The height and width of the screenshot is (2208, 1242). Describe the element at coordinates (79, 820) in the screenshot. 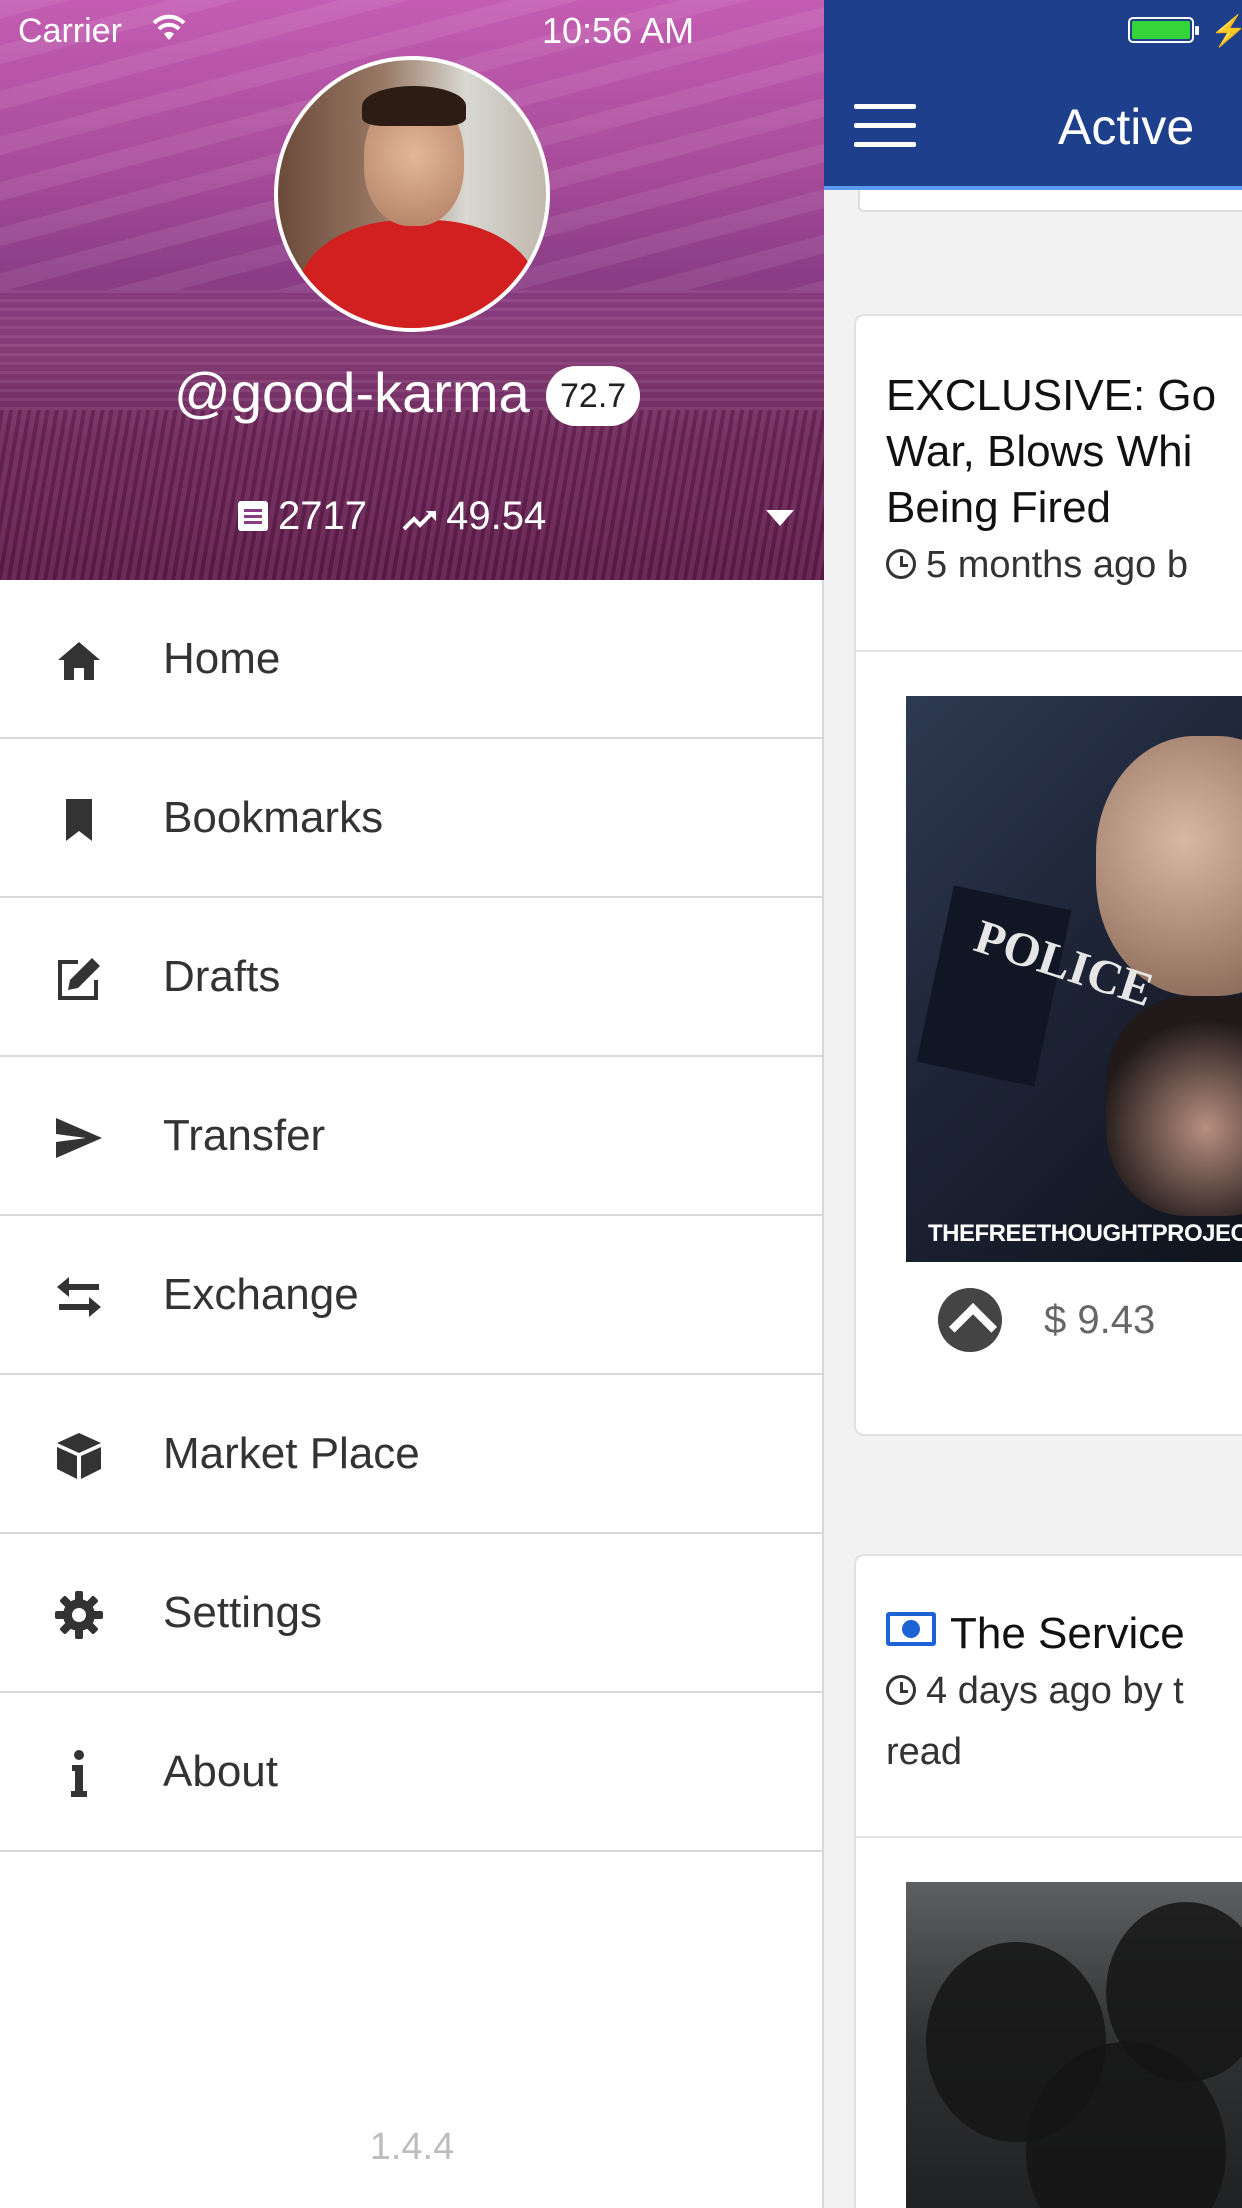

I see `bookmark-icon` at that location.